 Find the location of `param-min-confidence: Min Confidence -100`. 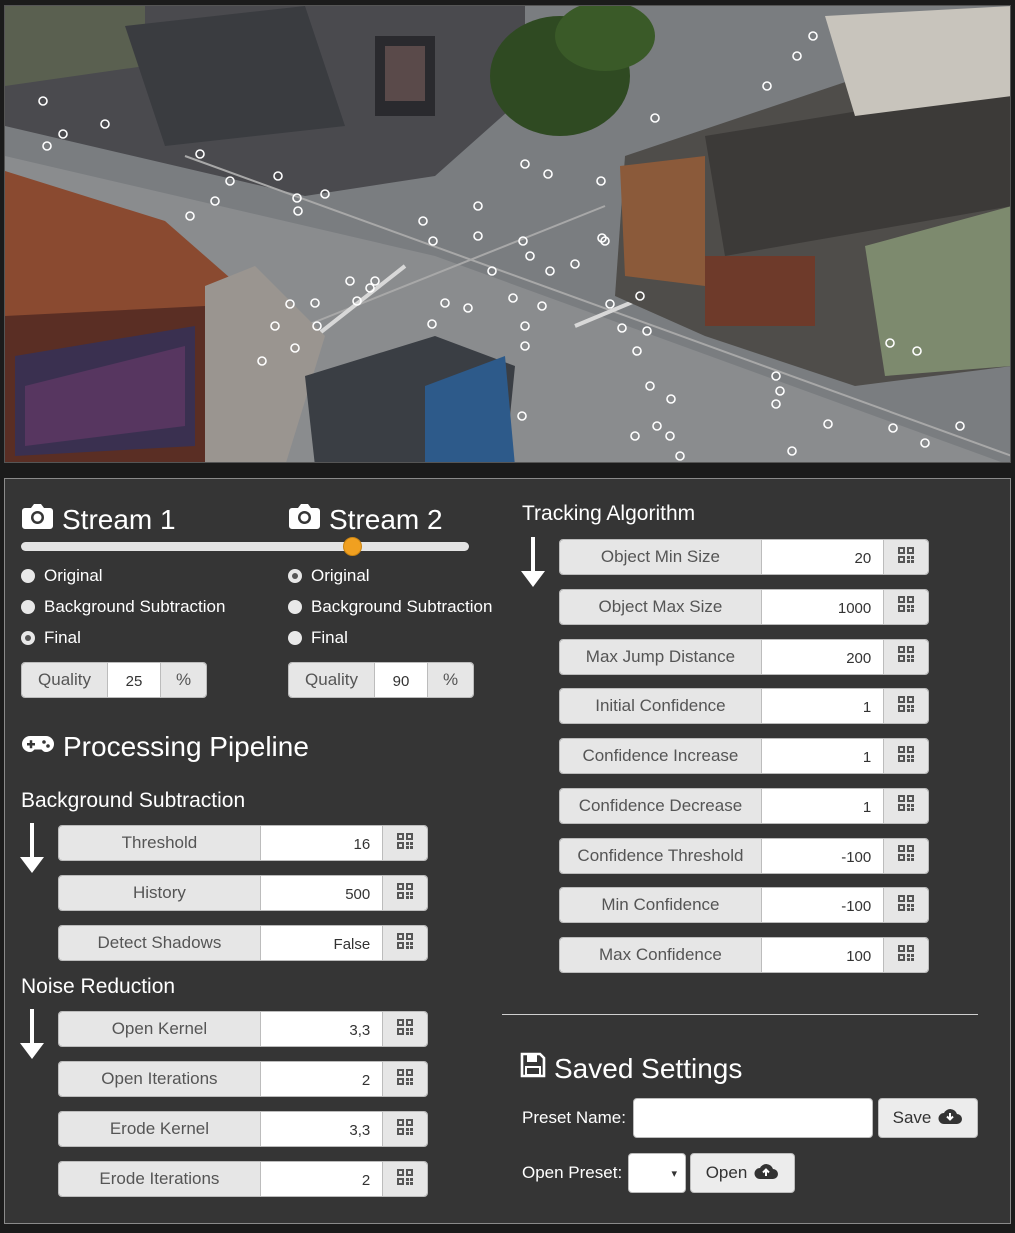

param-min-confidence: Min Confidence -100 is located at coordinates (744, 905).